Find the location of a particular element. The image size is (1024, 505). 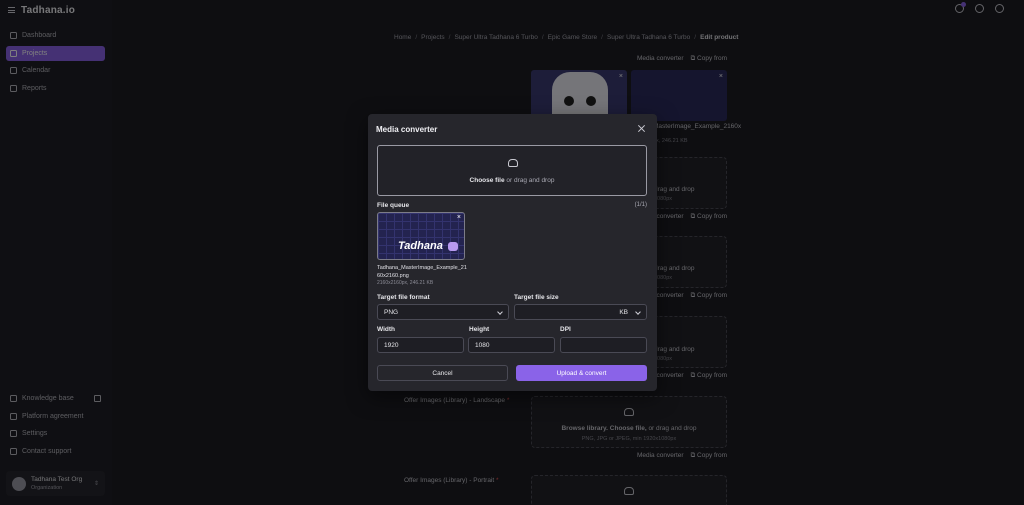

size-unit-select: KB is located at coordinates (623, 312).